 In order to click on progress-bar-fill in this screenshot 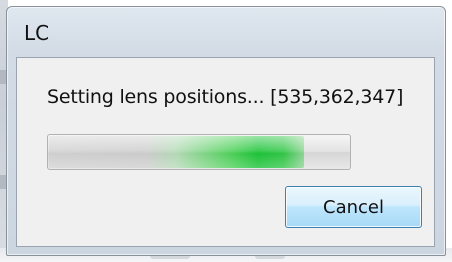, I will do `click(176, 152)`.